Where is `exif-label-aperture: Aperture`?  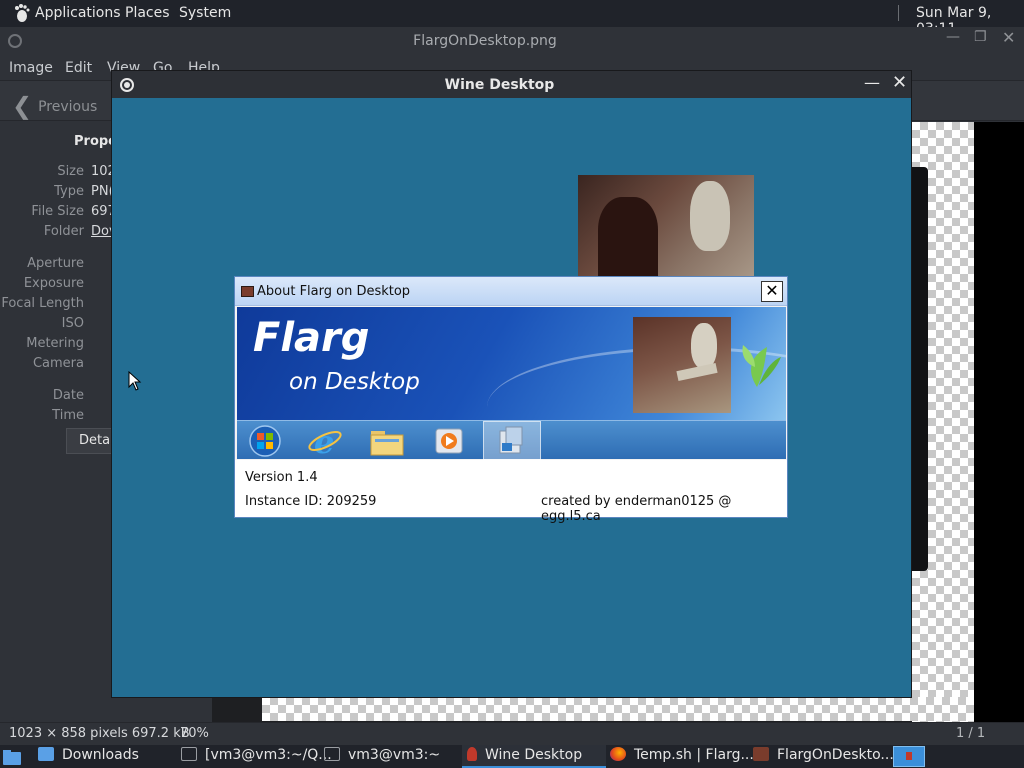 exif-label-aperture: Aperture is located at coordinates (55, 263).